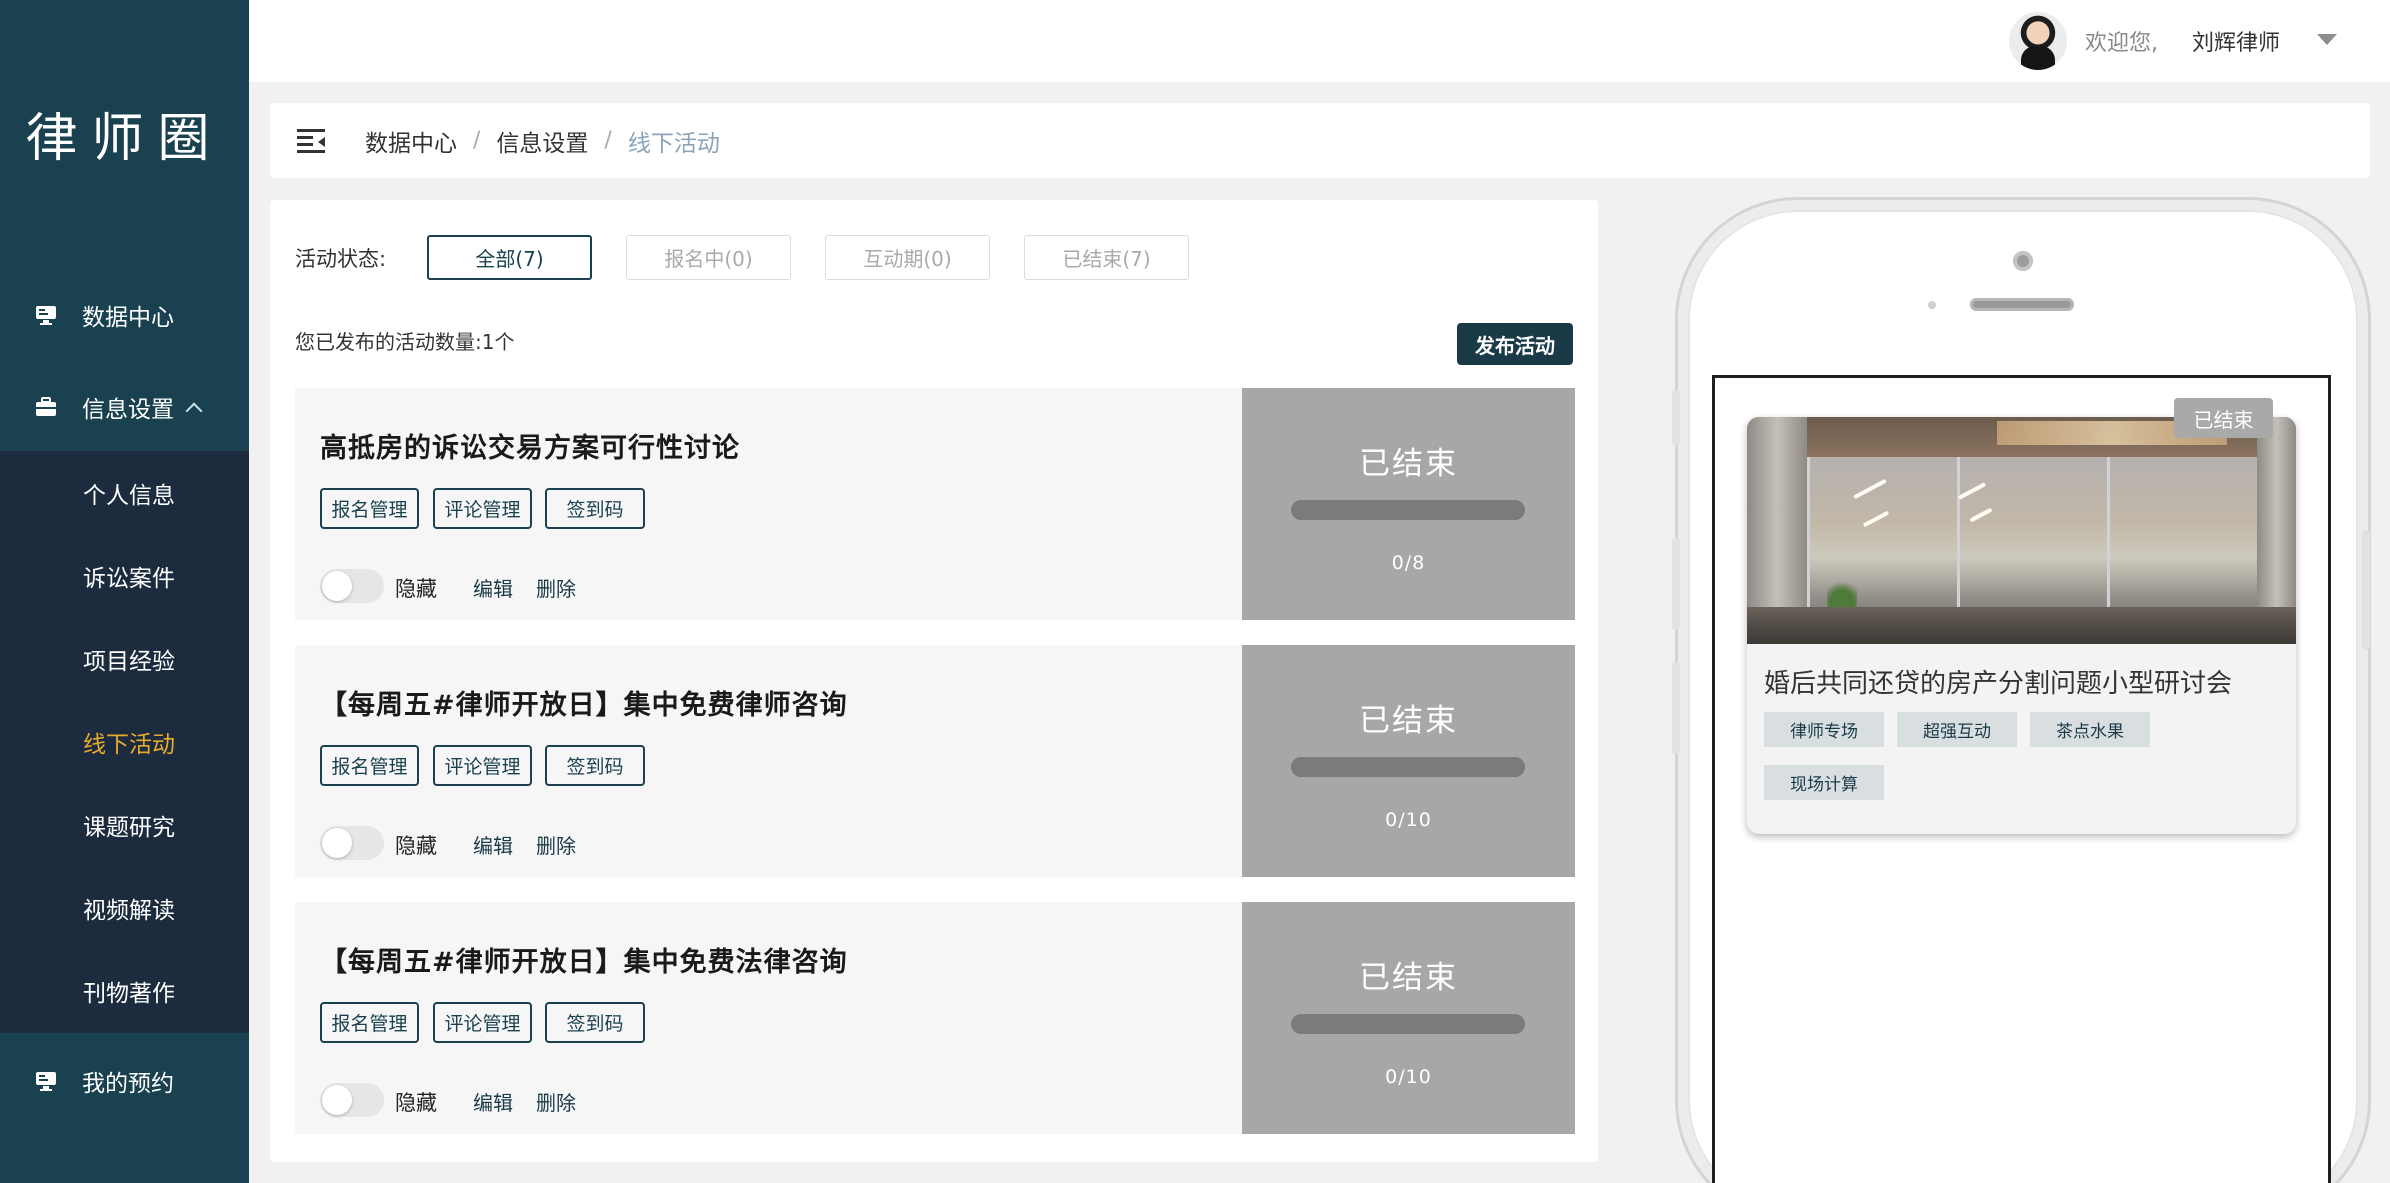 The height and width of the screenshot is (1183, 2390). Describe the element at coordinates (1515, 344) in the screenshot. I see `publish-activity-button: 发布活动` at that location.